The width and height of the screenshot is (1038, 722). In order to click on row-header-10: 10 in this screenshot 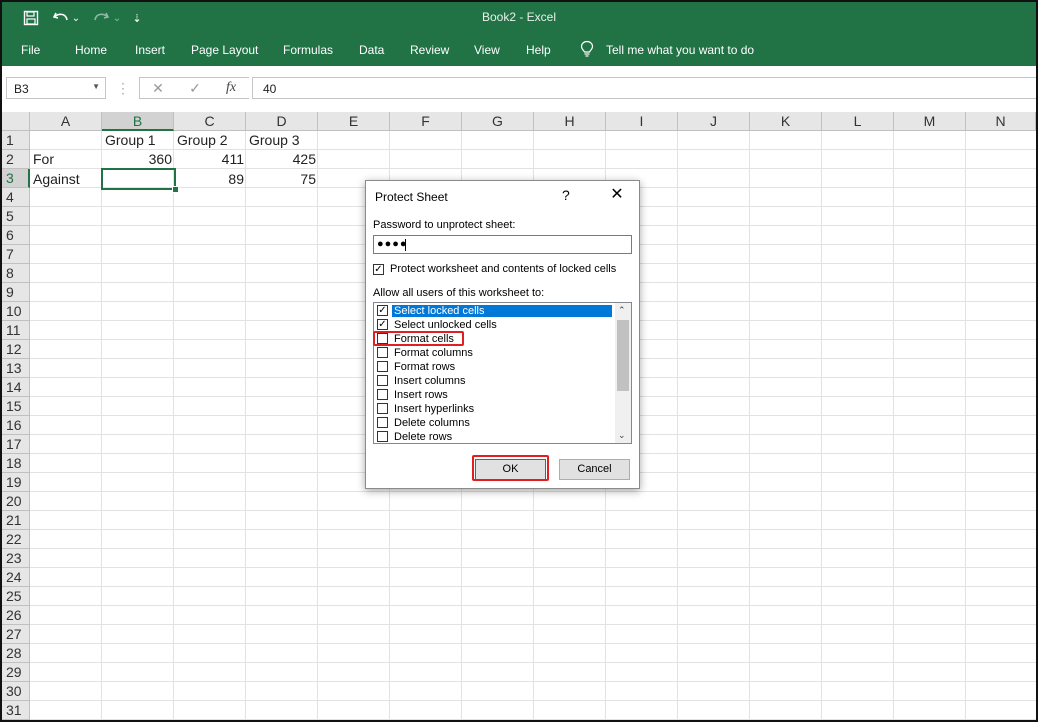, I will do `click(16, 311)`.